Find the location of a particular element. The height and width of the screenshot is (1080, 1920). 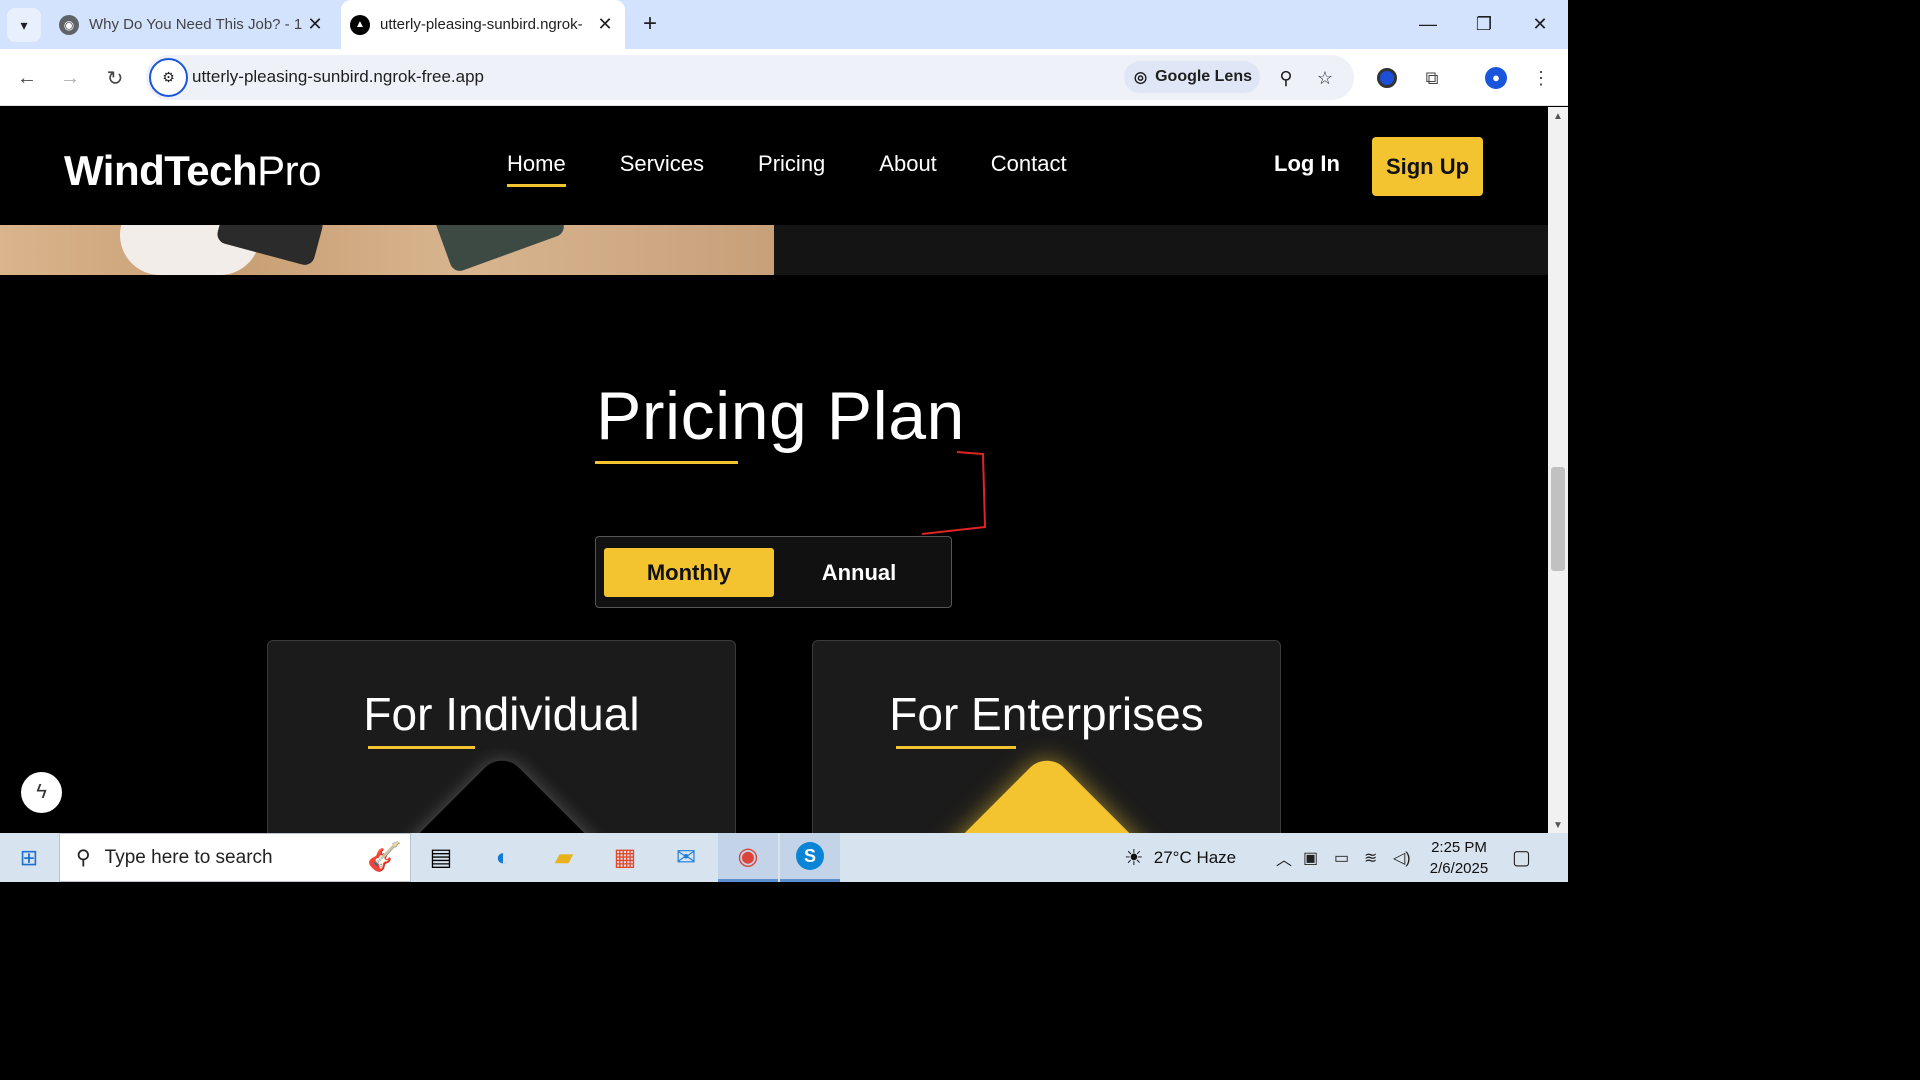

taskbar-search: ⚲ Type here to search 🎸 is located at coordinates (235, 857).